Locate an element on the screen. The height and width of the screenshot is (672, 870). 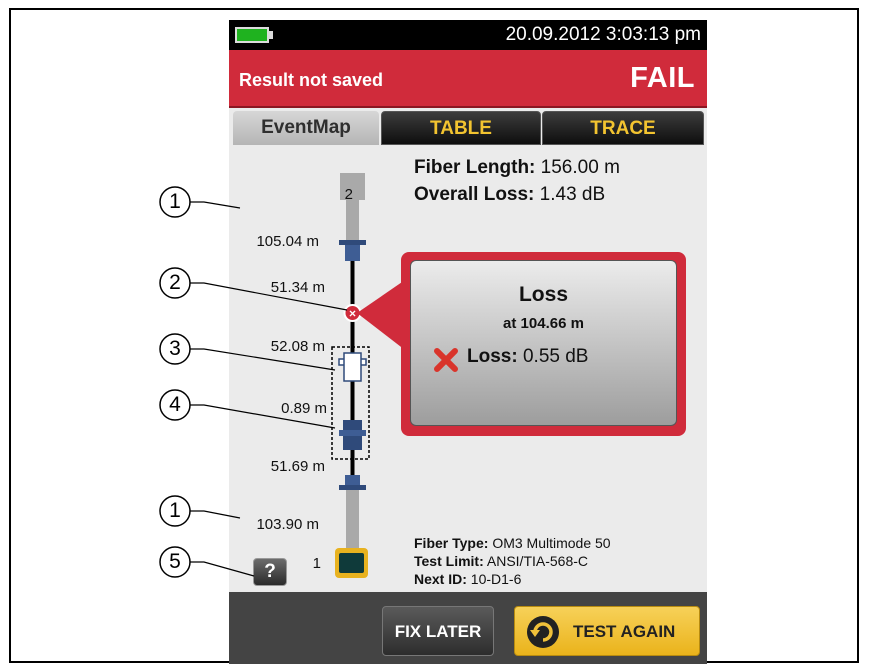
tester-port-face is located at coordinates (351, 563).